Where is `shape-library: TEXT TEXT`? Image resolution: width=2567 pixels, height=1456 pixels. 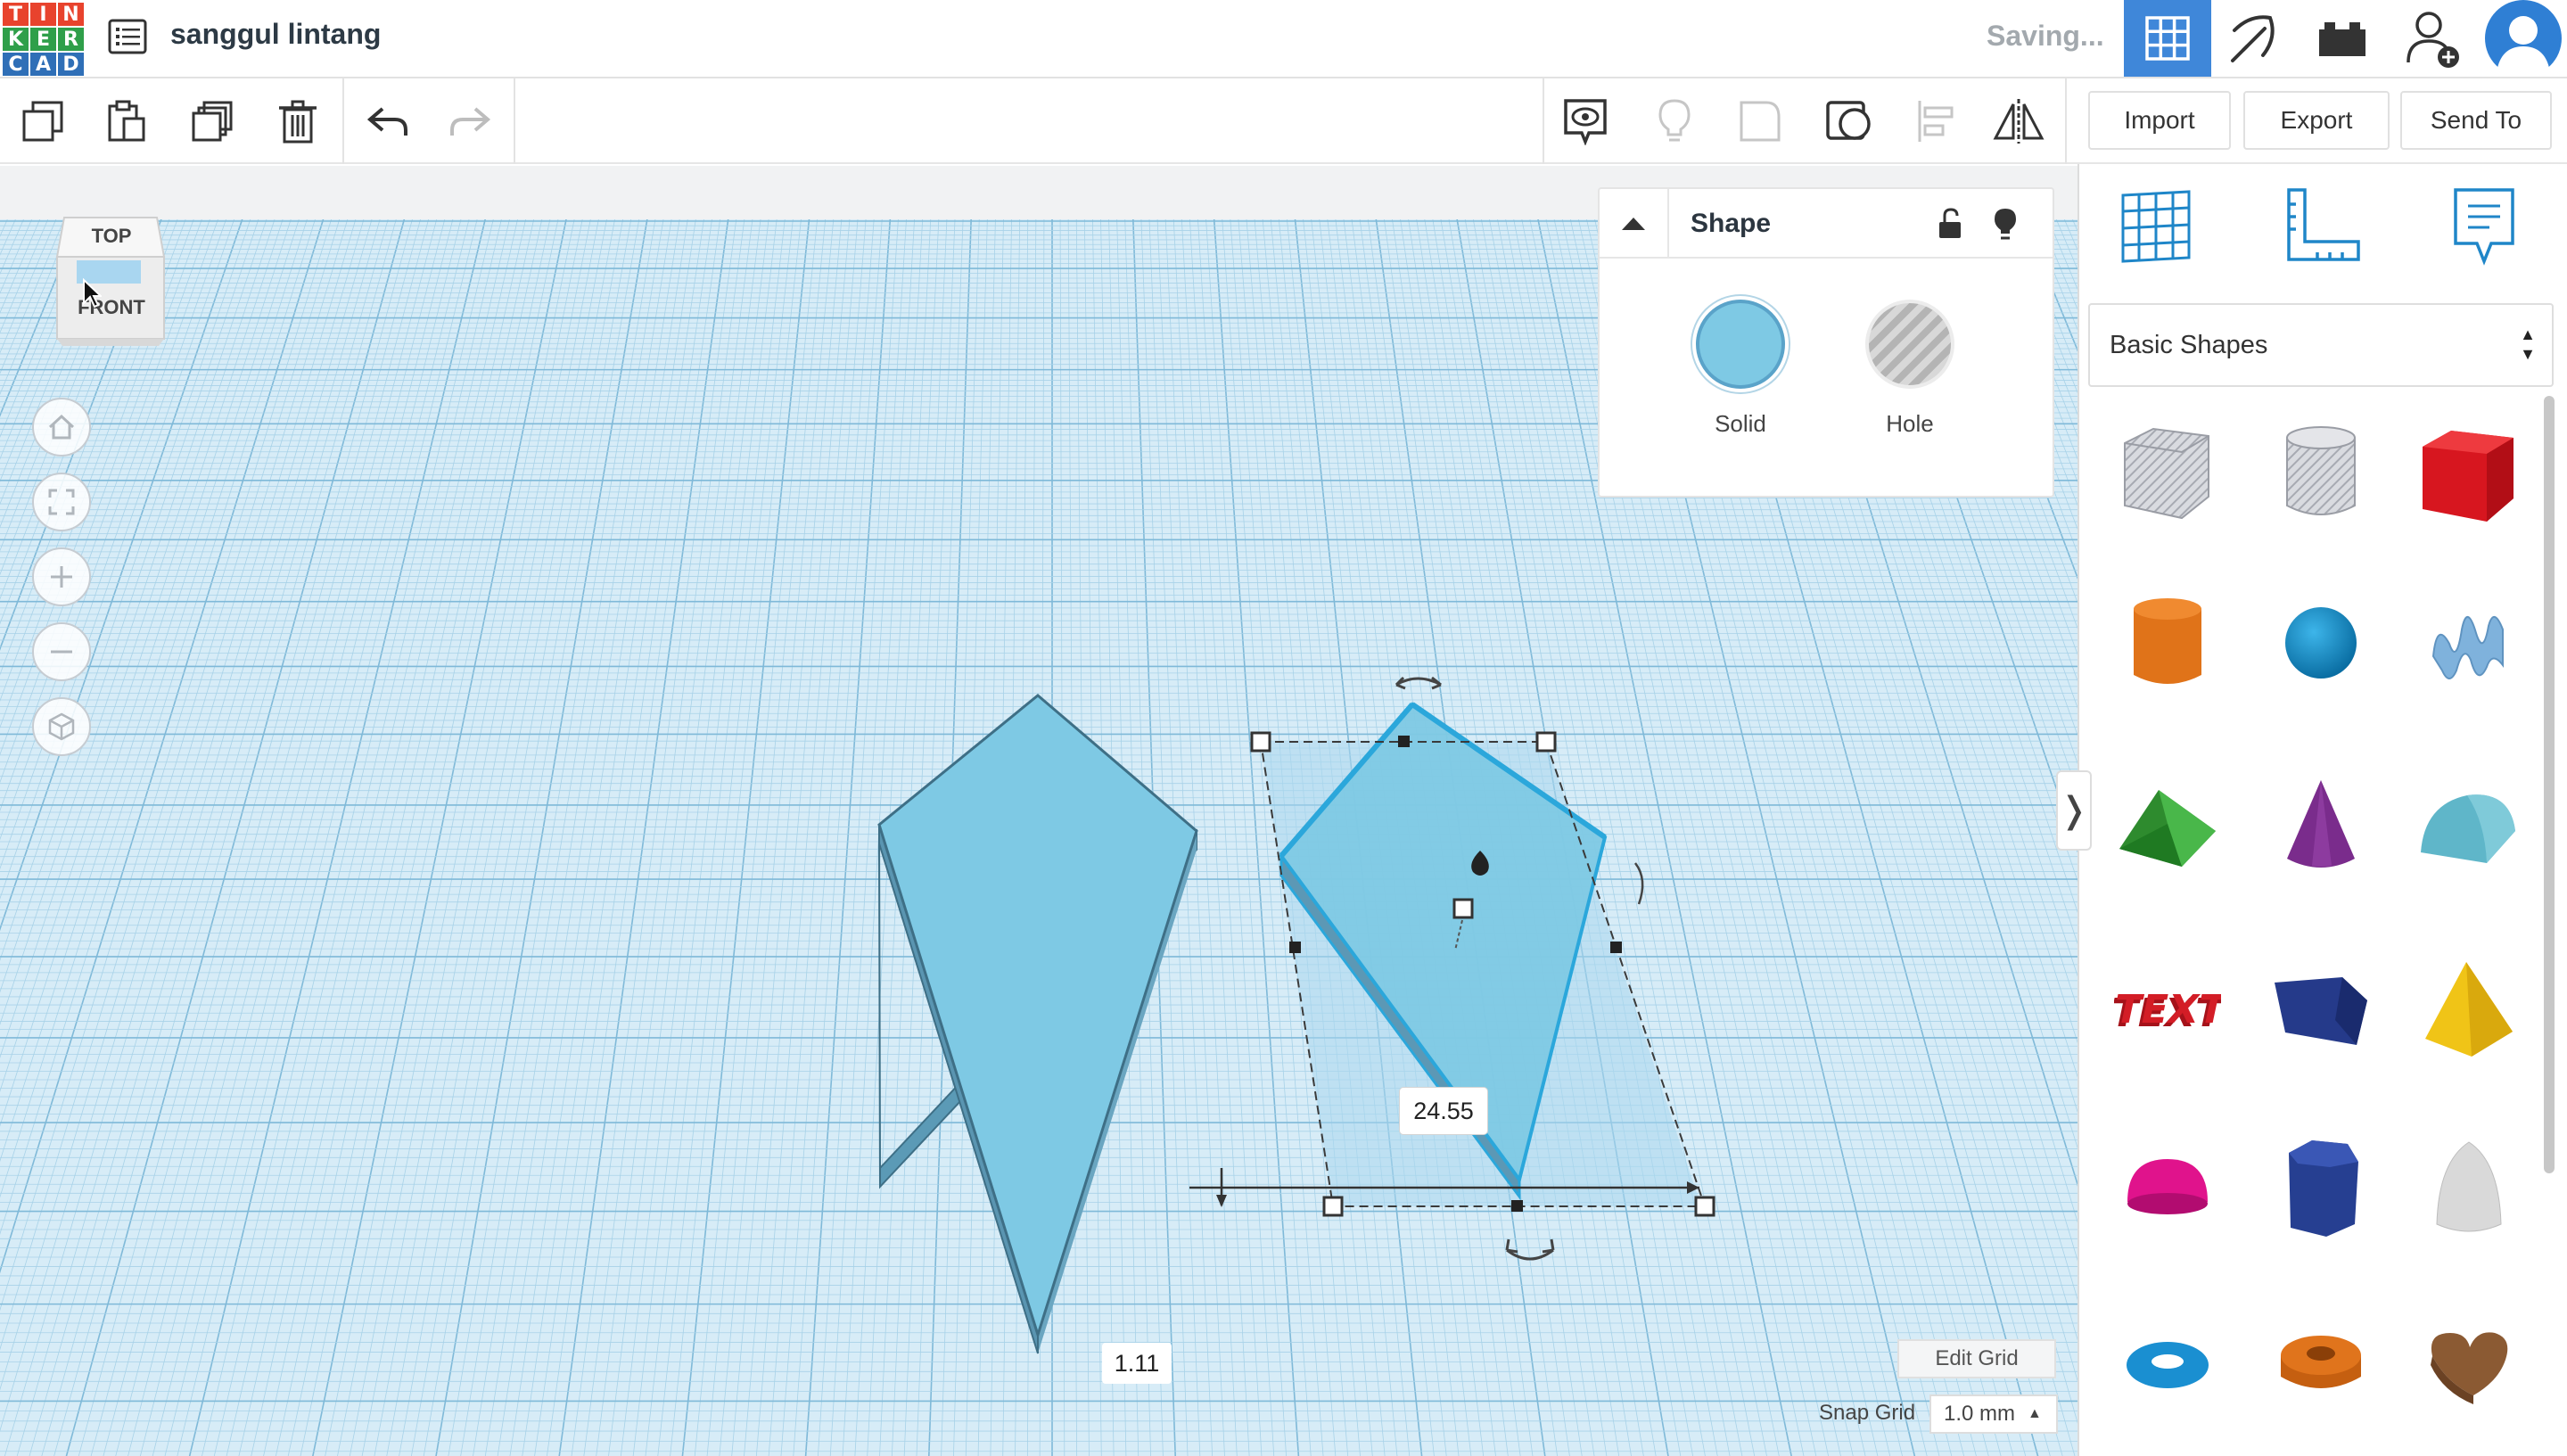 shape-library: TEXT TEXT is located at coordinates (2320, 931).